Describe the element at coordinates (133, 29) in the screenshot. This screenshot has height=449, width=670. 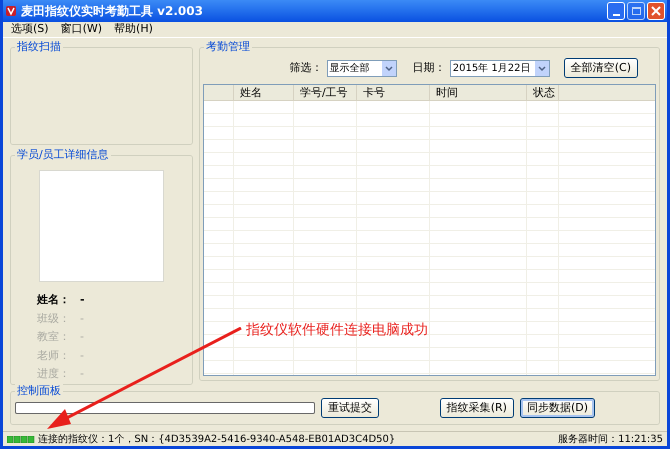
I see `menu-item: 帮助(H)` at that location.